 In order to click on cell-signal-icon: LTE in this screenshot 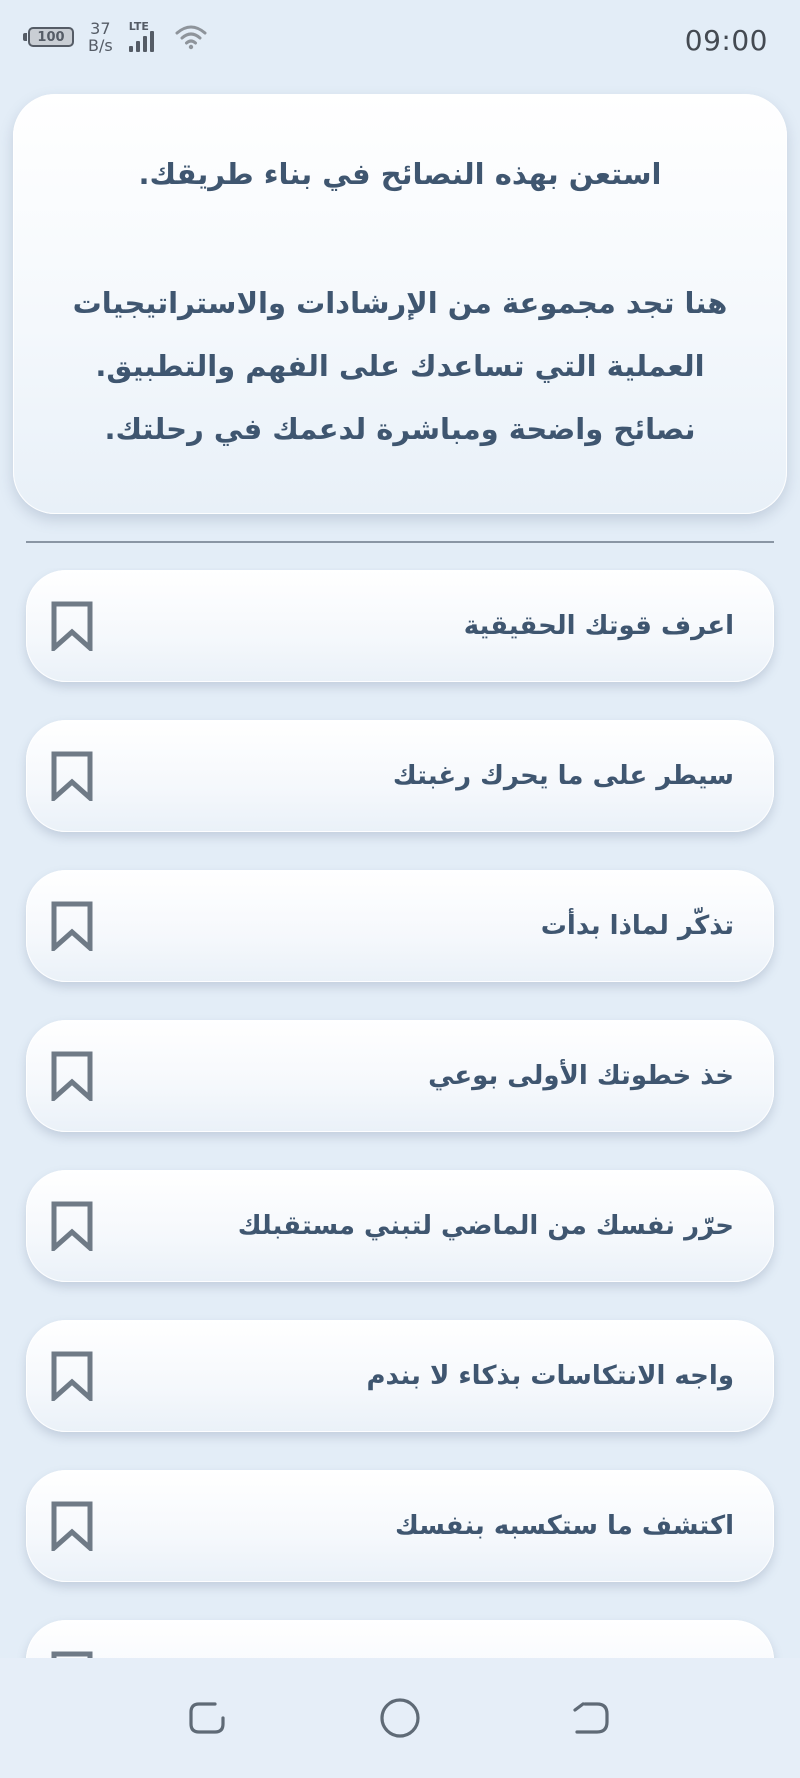, I will do `click(144, 37)`.